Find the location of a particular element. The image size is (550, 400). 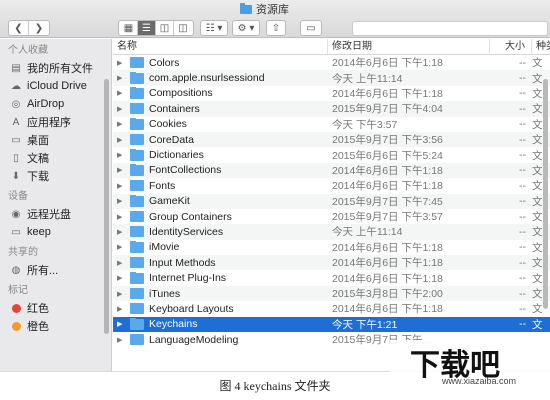

sidebar-scrollbar is located at coordinates (106, 206).